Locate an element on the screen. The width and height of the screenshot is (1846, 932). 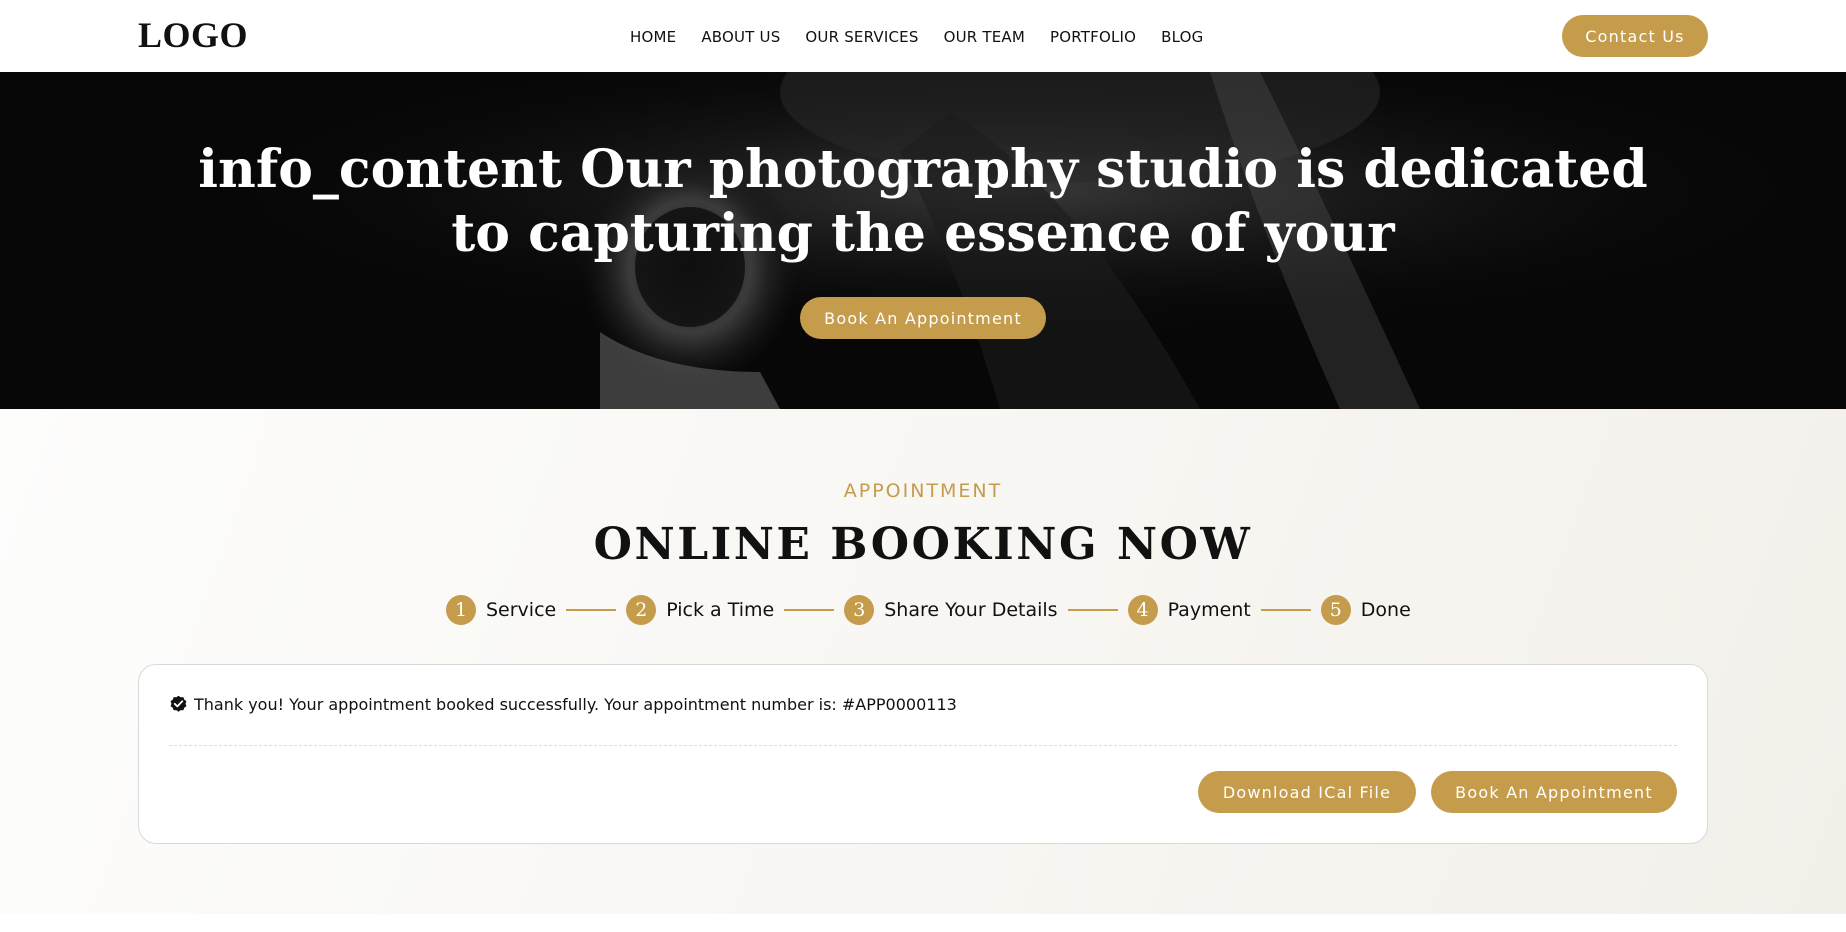
book-appointment-button: Book An Appointment is located at coordinates (1554, 792).